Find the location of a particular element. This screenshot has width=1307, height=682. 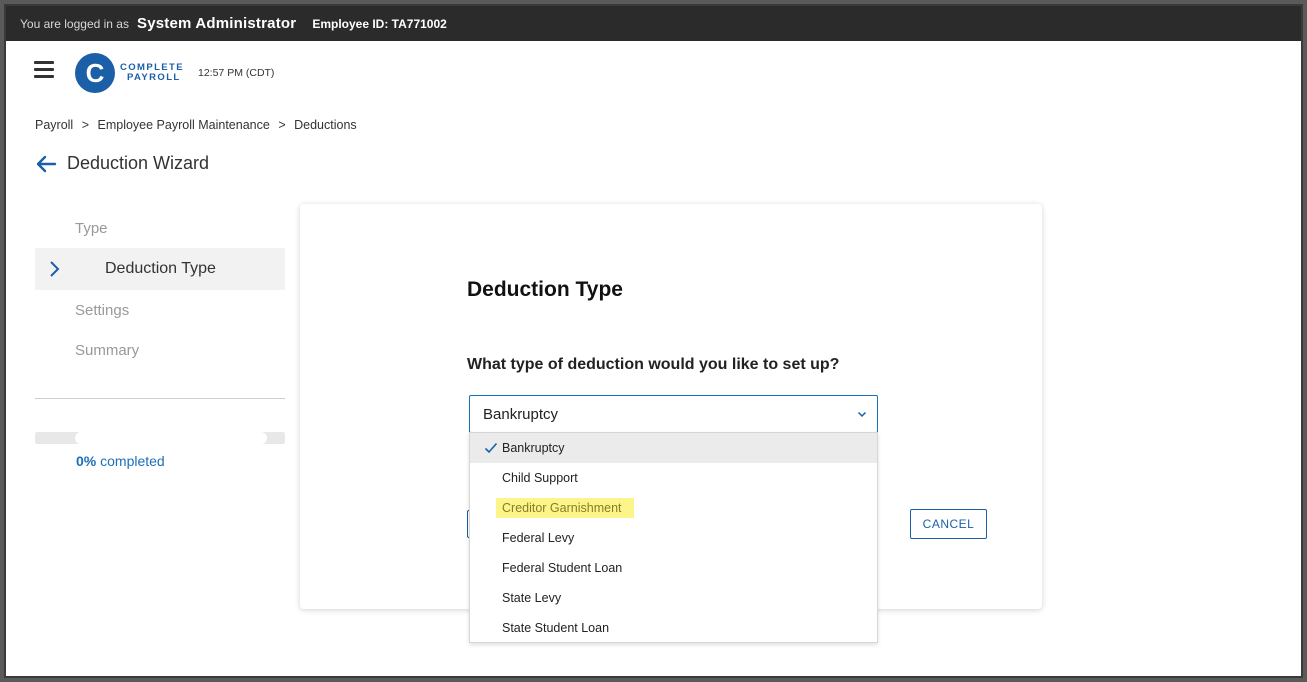

wizard-step-summary: Summary is located at coordinates (160, 350).